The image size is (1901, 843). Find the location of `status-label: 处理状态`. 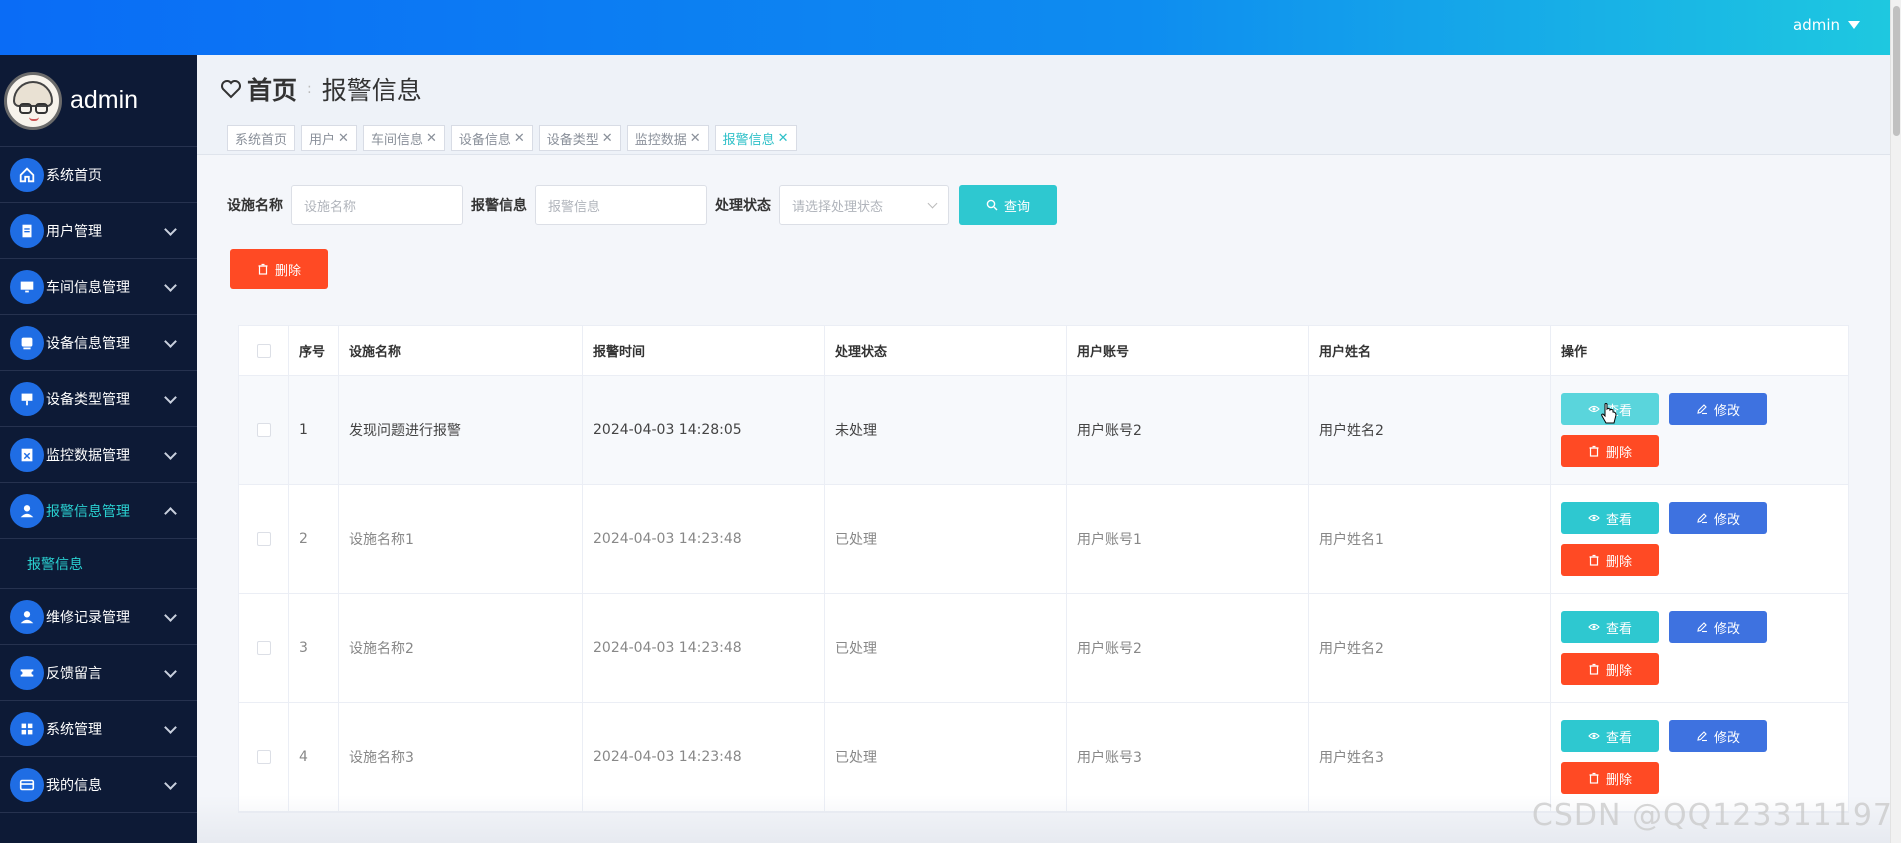

status-label: 处理状态 is located at coordinates (743, 206).